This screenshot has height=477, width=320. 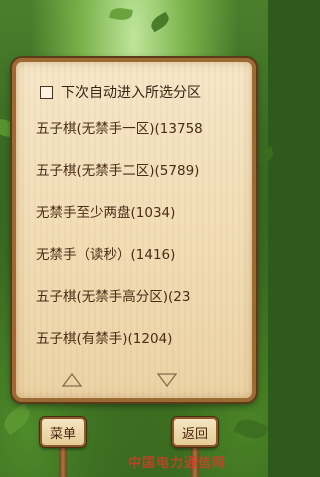 I want to click on room-item: 无禁手（读秒）(1416), so click(x=134, y=253).